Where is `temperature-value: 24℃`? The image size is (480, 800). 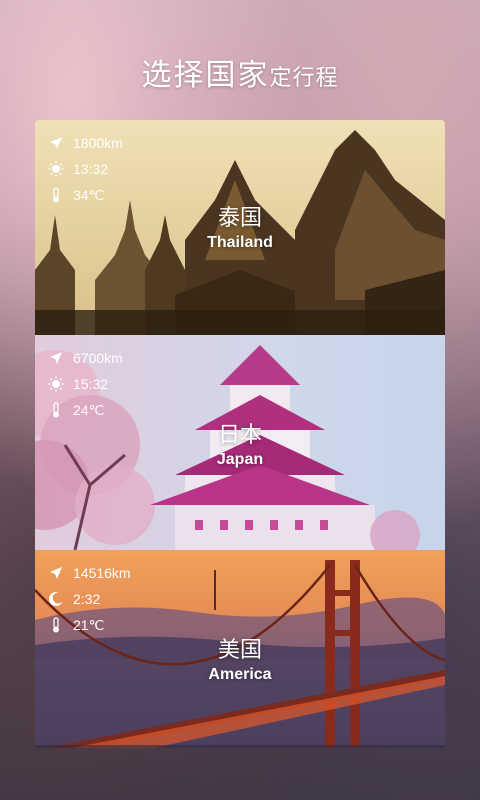
temperature-value: 24℃ is located at coordinates (89, 409).